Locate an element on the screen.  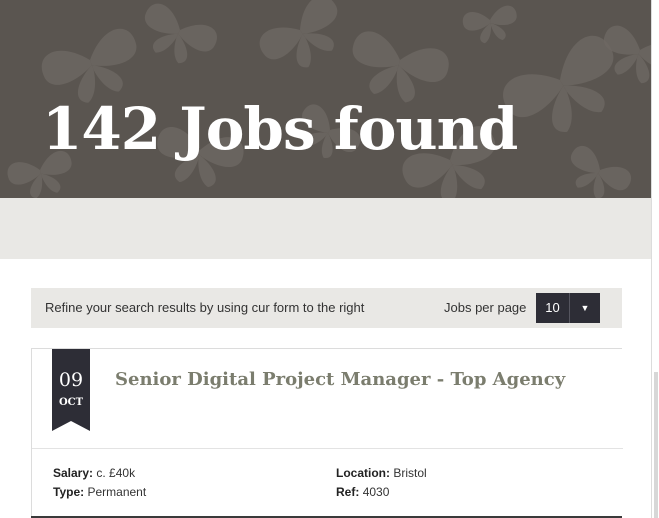
location-value: Bristol is located at coordinates (410, 473).